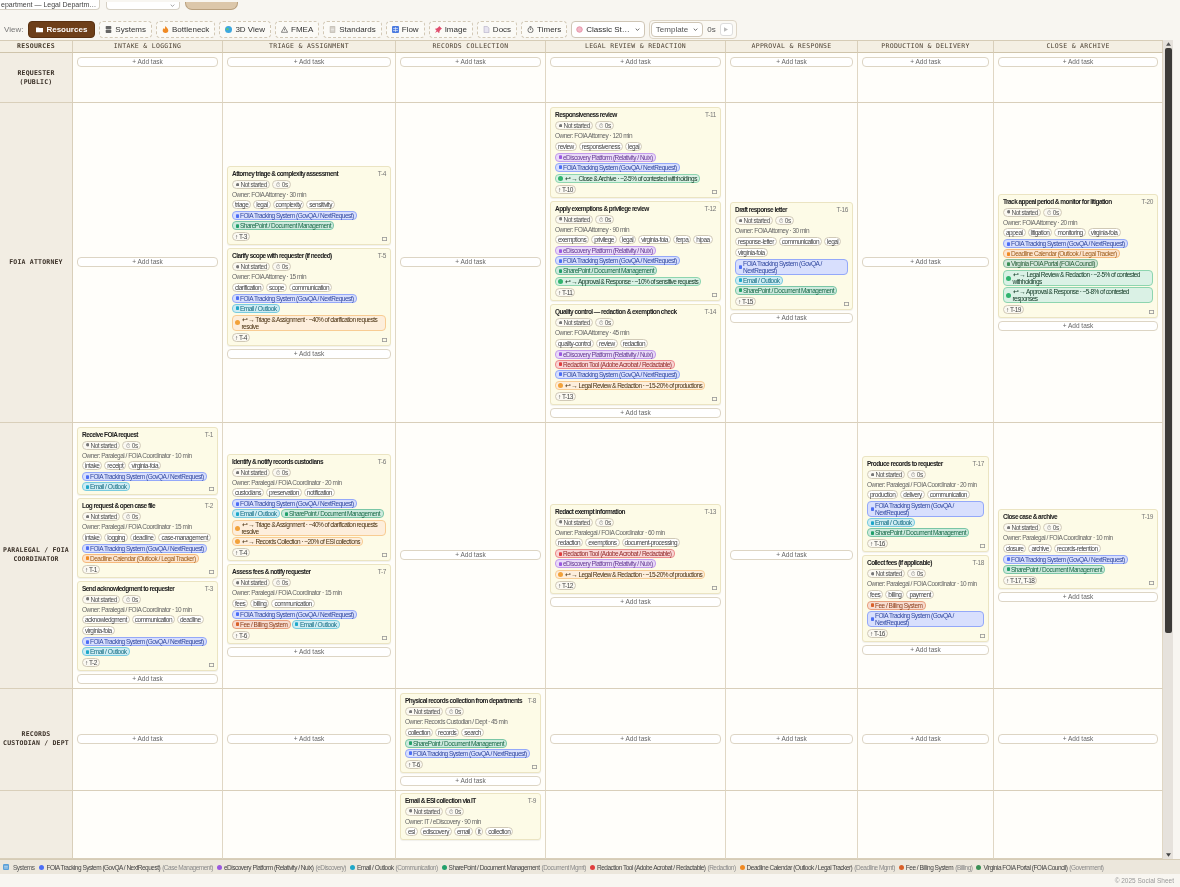  What do you see at coordinates (211, 6) in the screenshot?
I see `header-button` at bounding box center [211, 6].